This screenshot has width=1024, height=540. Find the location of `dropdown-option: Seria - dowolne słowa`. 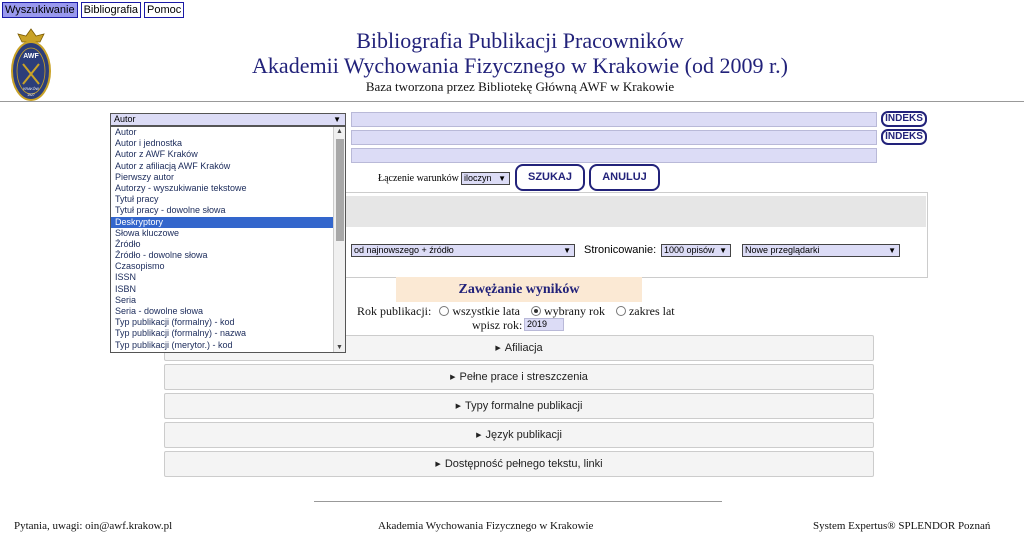

dropdown-option: Seria - dowolne słowa is located at coordinates (228, 311).